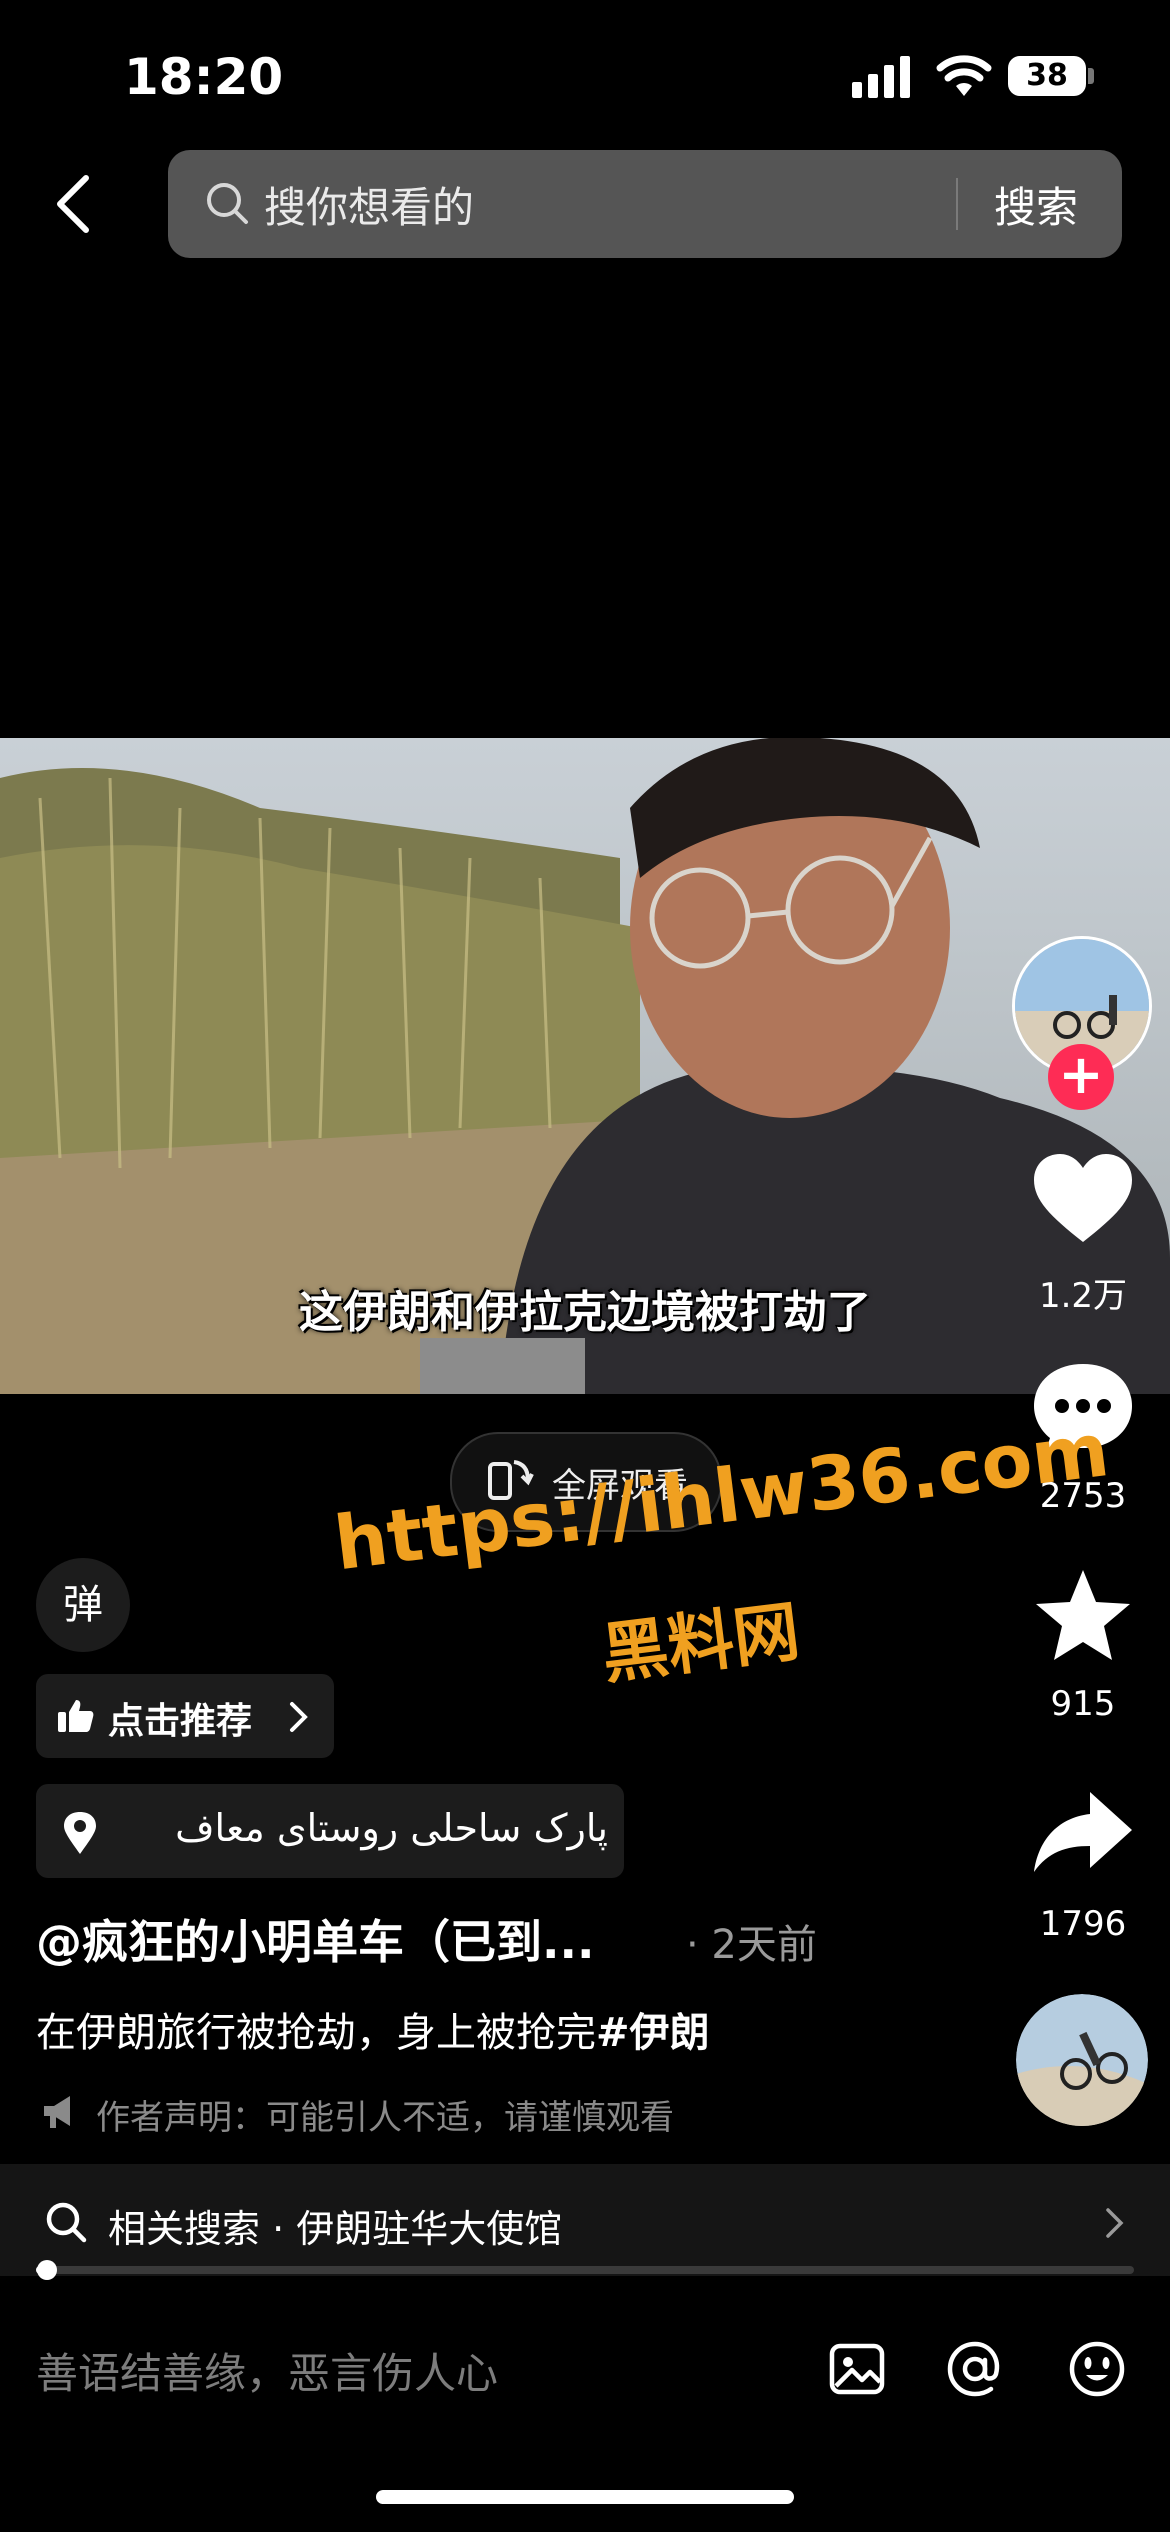 This screenshot has height=2532, width=1170. I want to click on author-statement: 作者声明：可能引人不适，请谨慎观看, so click(385, 2118).